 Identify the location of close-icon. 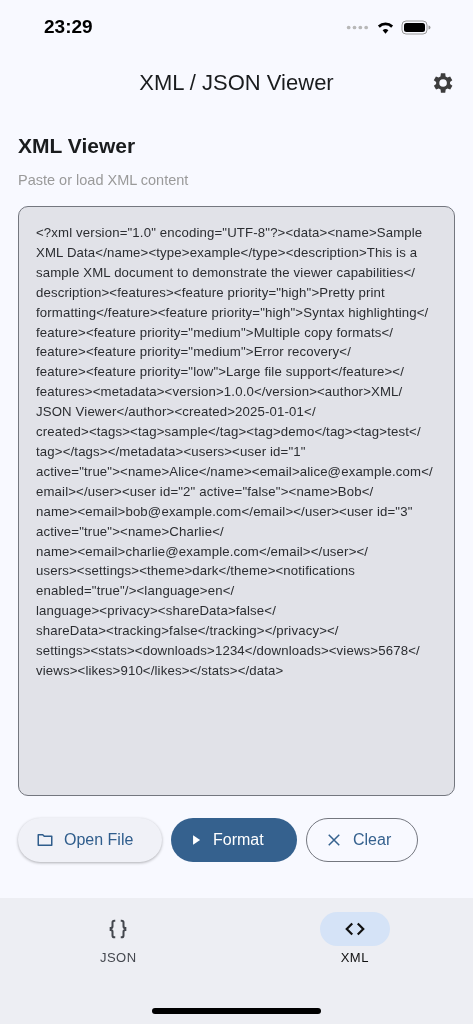
(334, 840).